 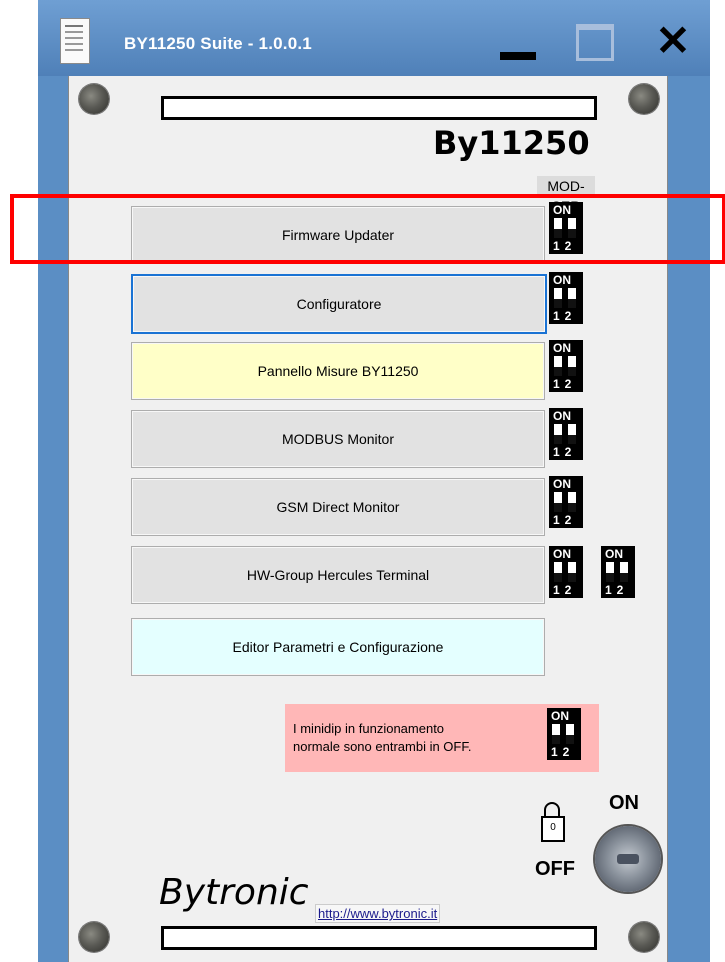 I want to click on title-bar: BY11250 Suite - 1.0.0.1 ✕, so click(x=374, y=38).